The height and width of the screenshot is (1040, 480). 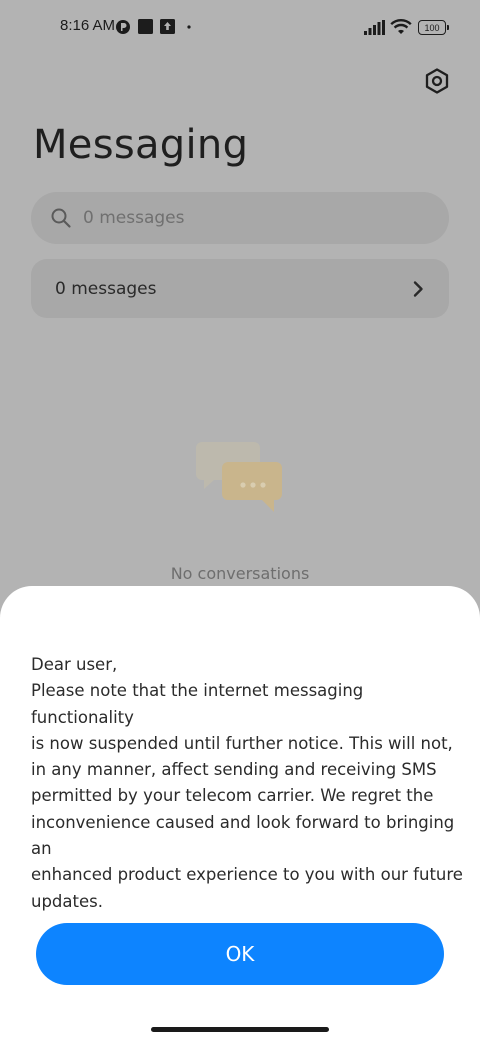 I want to click on chevron-right-icon, so click(x=418, y=288).